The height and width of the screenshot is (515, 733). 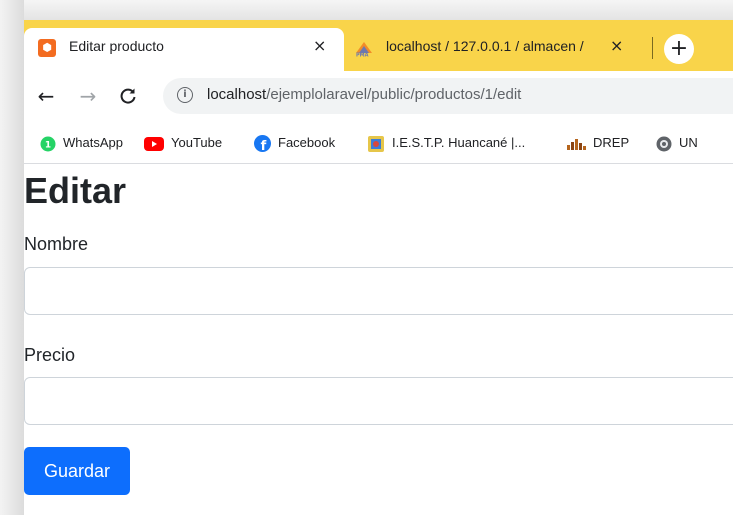 I want to click on bookmark-label: DREP, so click(x=611, y=142).